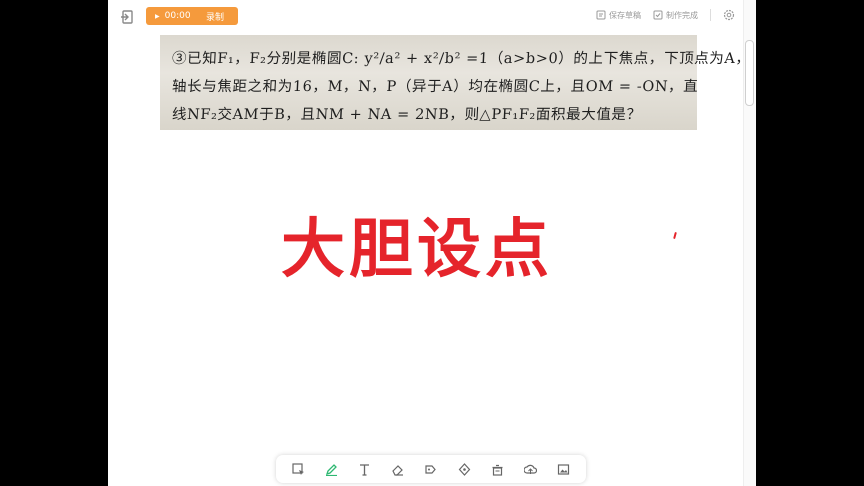 Image resolution: width=864 pixels, height=486 pixels. I want to click on clear-icon, so click(497, 469).